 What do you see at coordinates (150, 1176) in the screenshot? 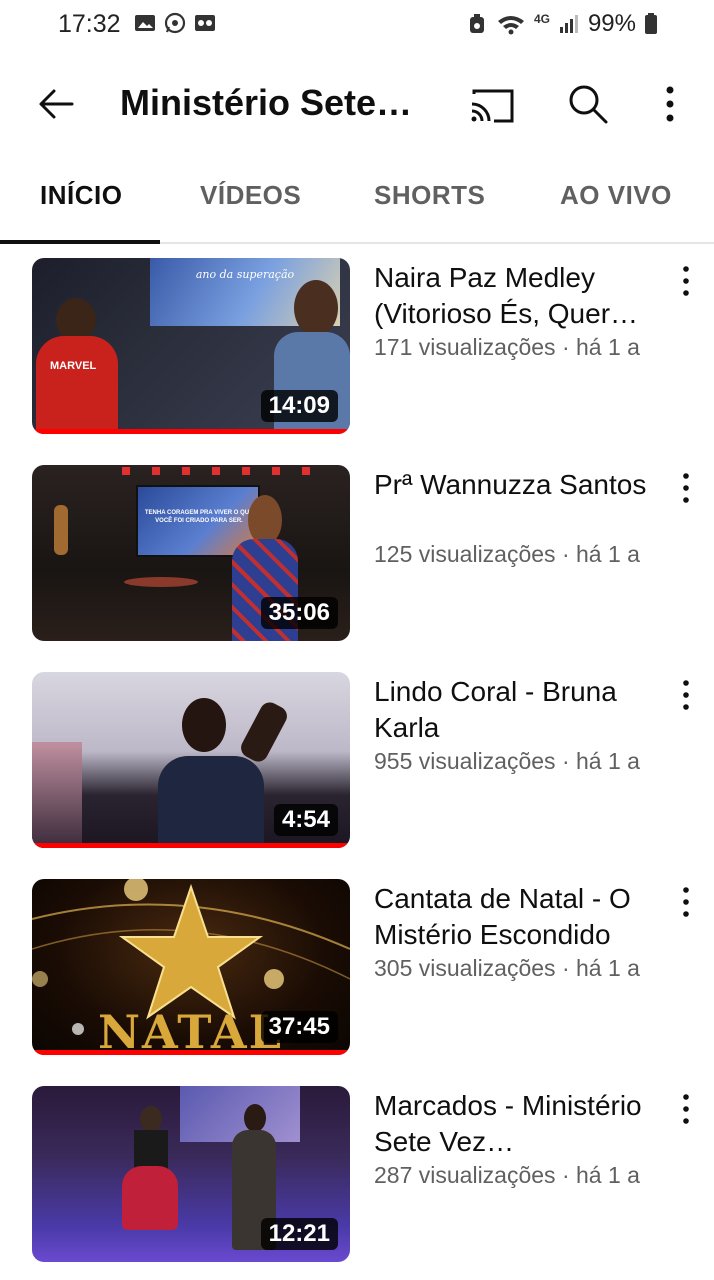
I see `dancer-red-skirt` at bounding box center [150, 1176].